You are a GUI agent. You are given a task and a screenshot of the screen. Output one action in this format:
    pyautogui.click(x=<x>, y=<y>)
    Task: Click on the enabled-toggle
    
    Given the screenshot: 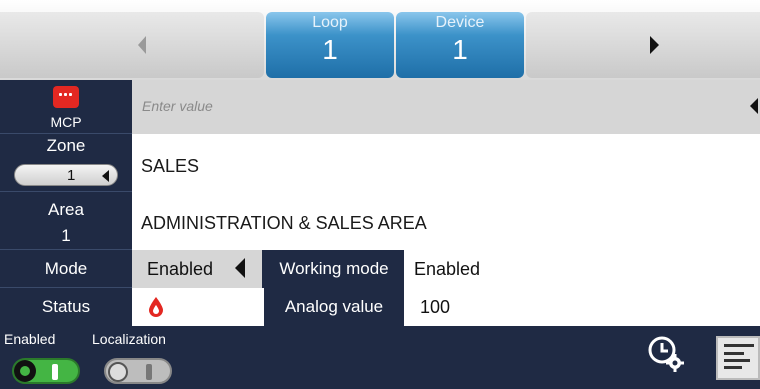 What is the action you would take?
    pyautogui.click(x=46, y=371)
    